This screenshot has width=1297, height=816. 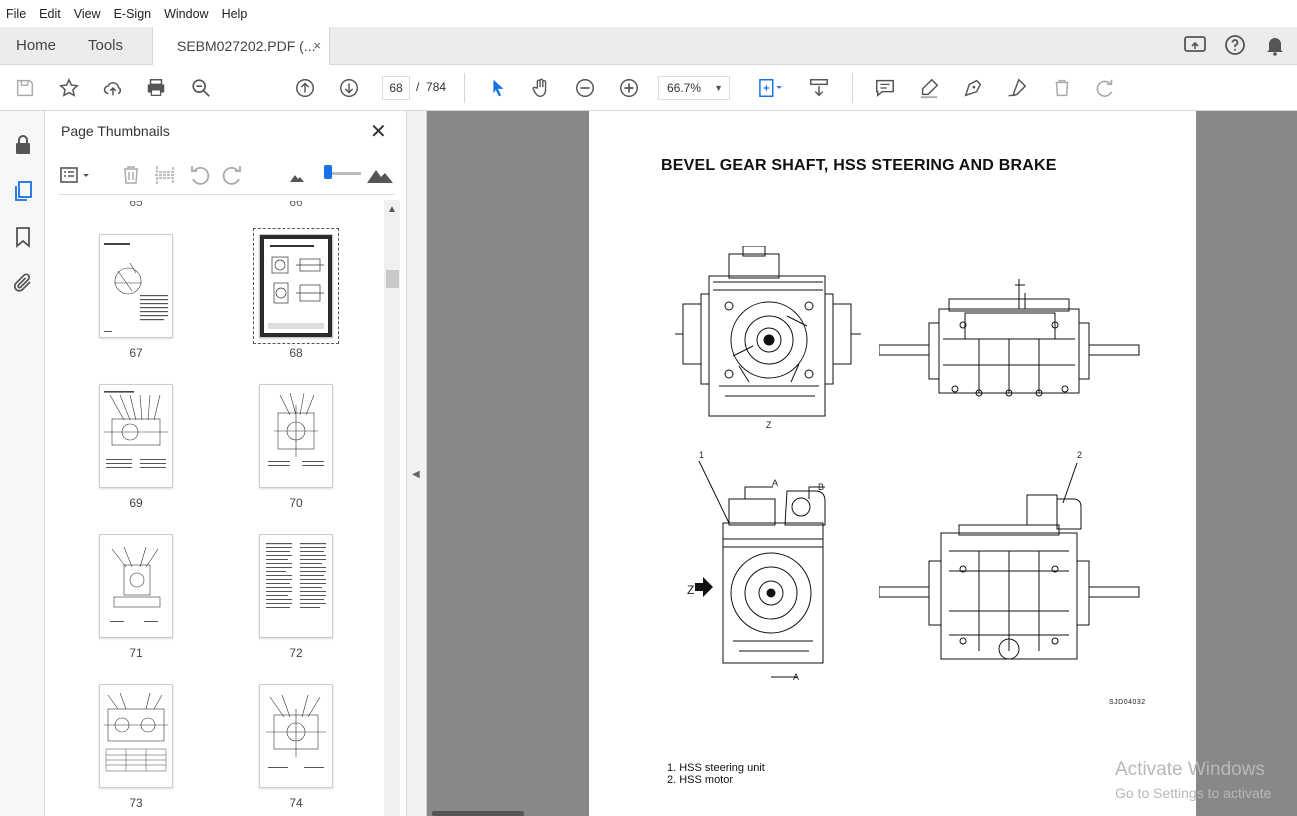 I want to click on drawing-front-view, so click(x=768, y=331).